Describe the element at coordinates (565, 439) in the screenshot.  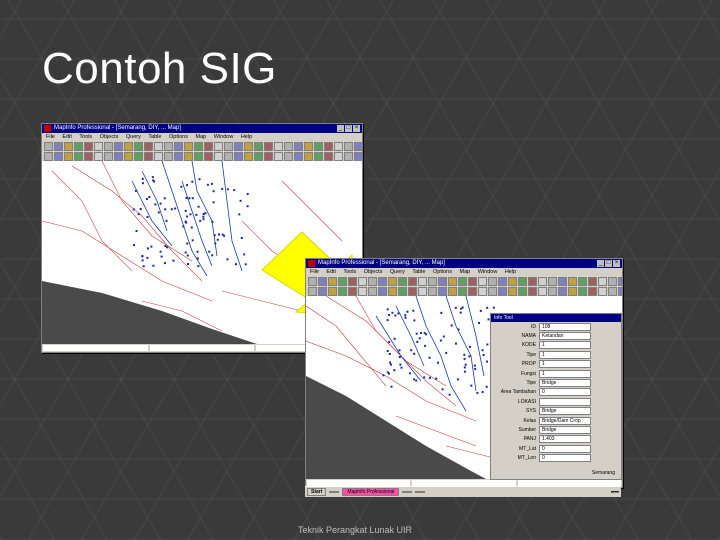
I see `info-row-value: 1.403` at that location.